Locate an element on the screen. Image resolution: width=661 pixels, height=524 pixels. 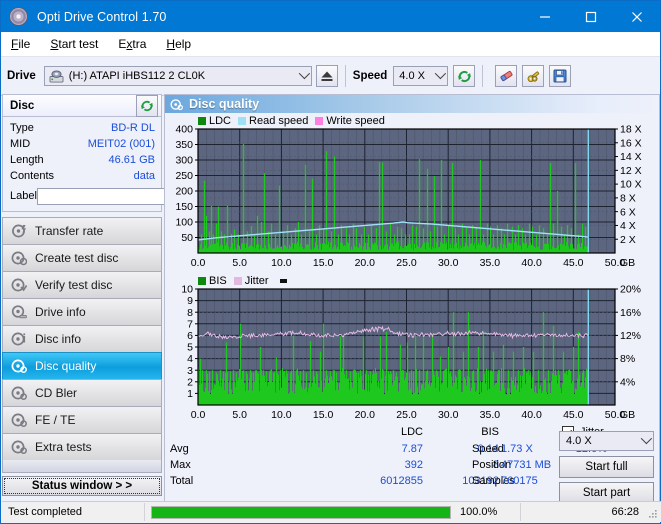
disc-row-length: Length 46.61 GB is located at coordinates (82, 160).